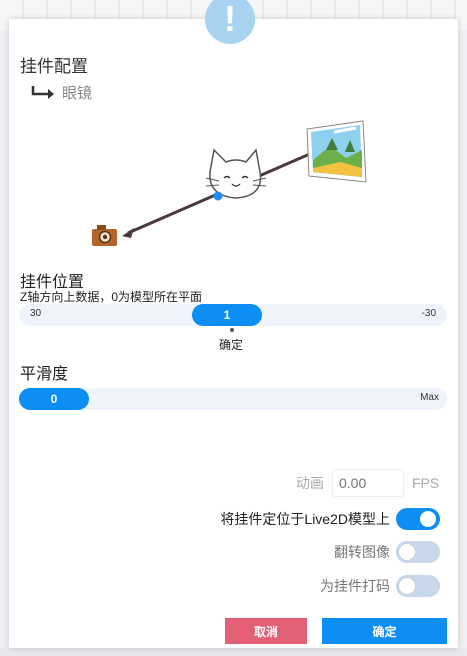  I want to click on smoothness-section-title: 平滑度, so click(44, 374).